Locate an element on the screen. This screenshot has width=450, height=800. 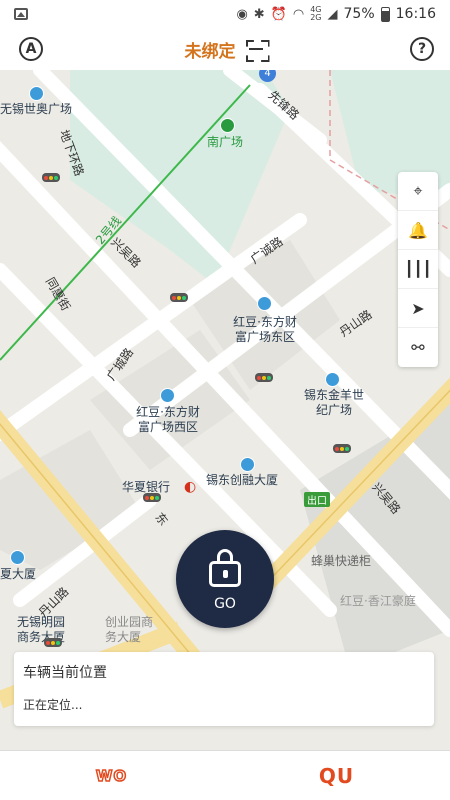
battery-icon is located at coordinates (385, 14).